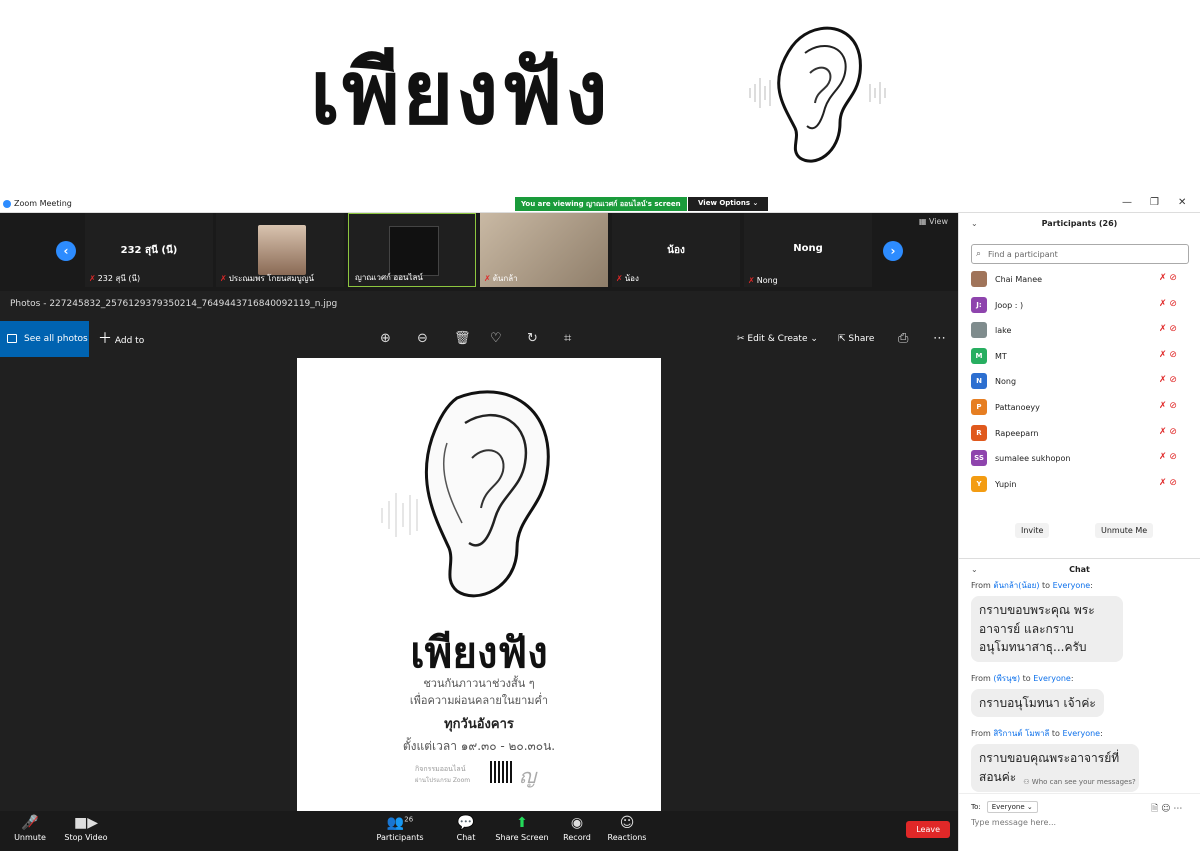 Image resolution: width=1200 pixels, height=851 pixels. Describe the element at coordinates (1079, 408) in the screenshot. I see `participant-row: P Pattanoeyy ✗ ⊘` at that location.